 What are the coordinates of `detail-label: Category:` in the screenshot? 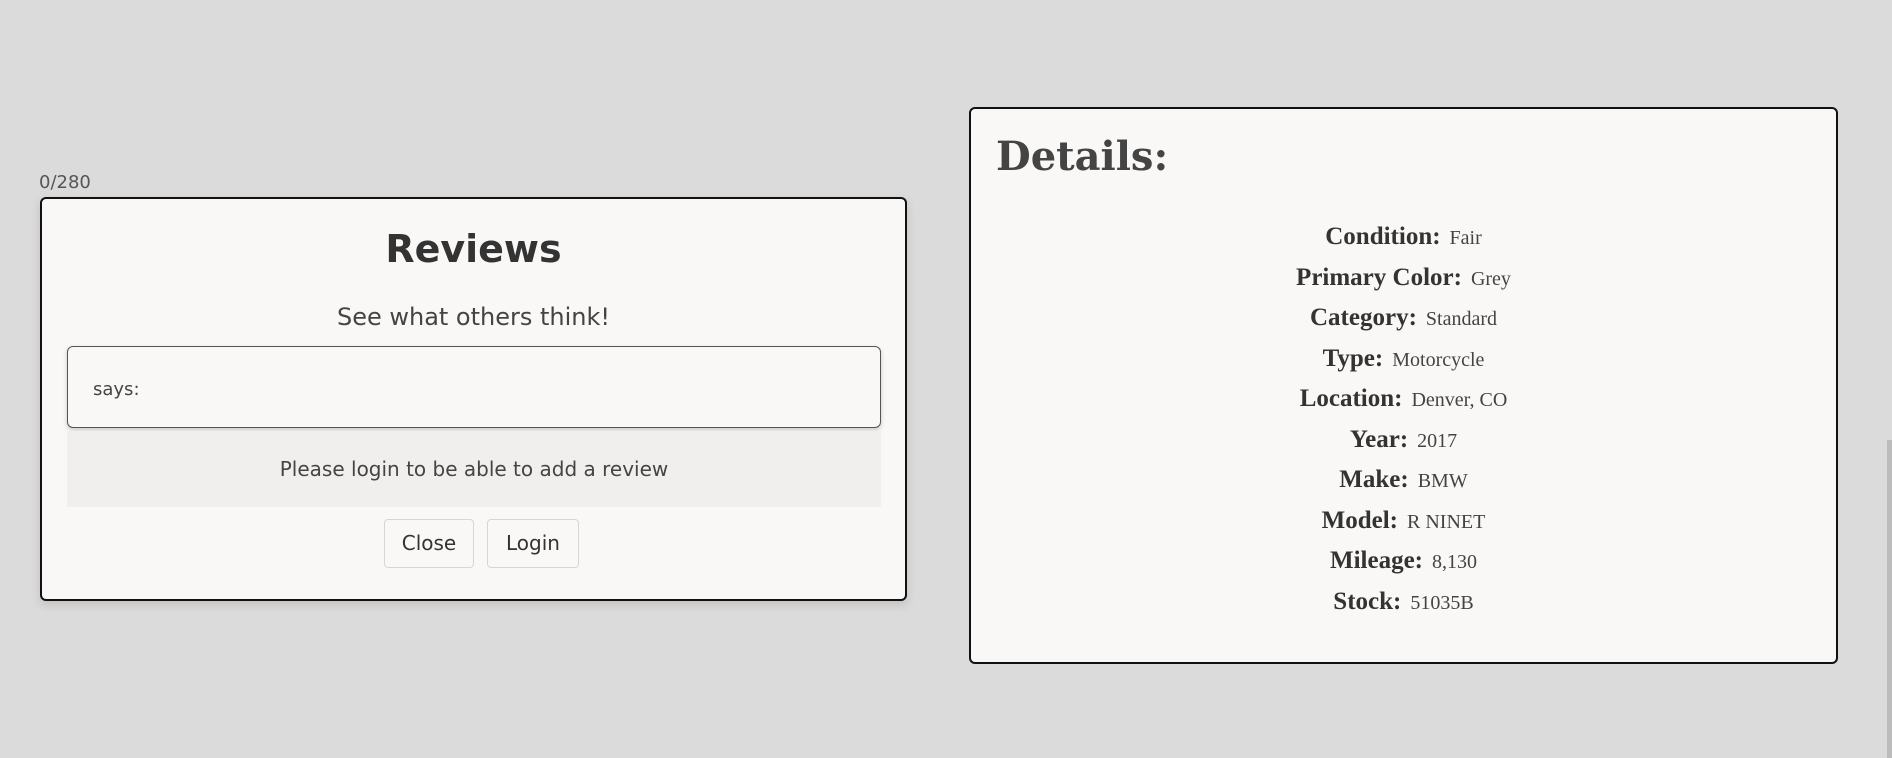 It's located at (1363, 317).